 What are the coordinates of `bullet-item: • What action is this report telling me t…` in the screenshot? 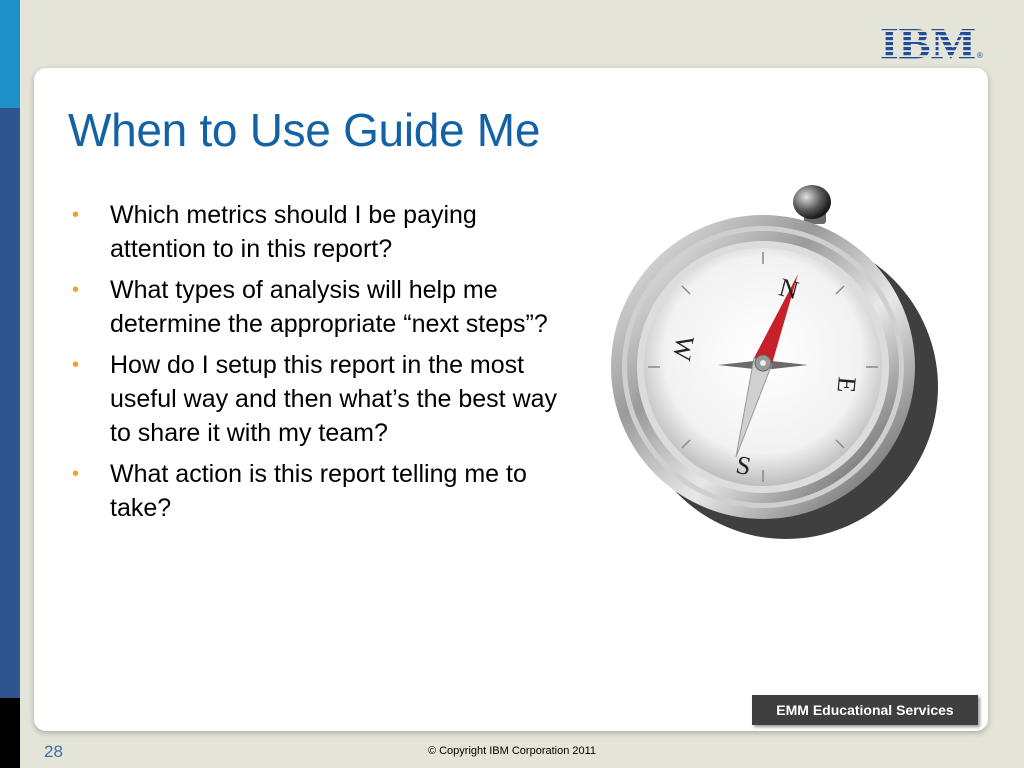 It's located at (322, 491).